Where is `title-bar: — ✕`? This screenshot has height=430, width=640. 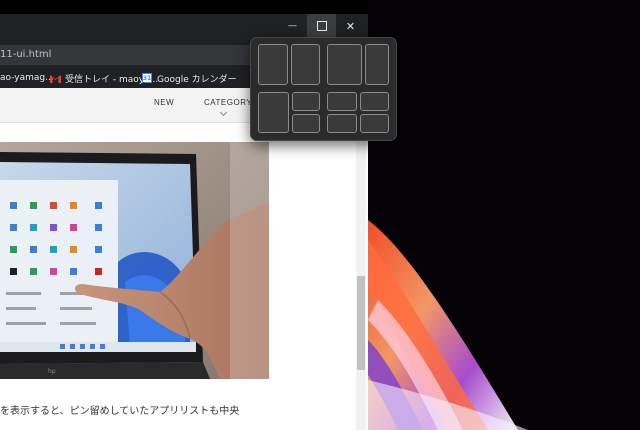 title-bar: — ✕ is located at coordinates (184, 26).